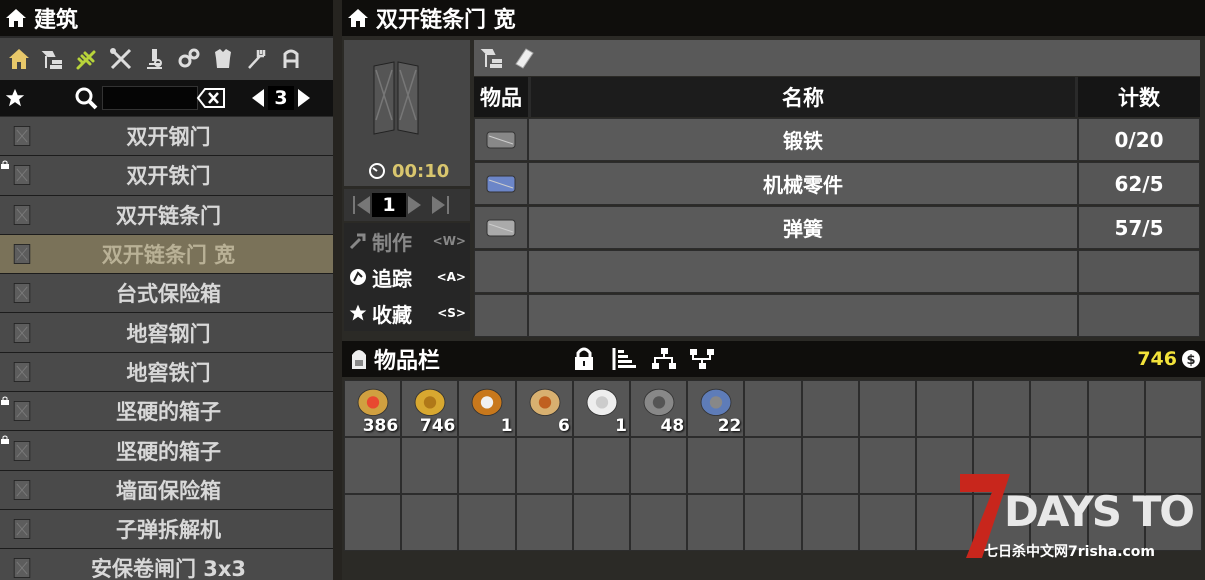 The image size is (1205, 580). What do you see at coordinates (291, 59) in the screenshot?
I see `category-furniture-icon` at bounding box center [291, 59].